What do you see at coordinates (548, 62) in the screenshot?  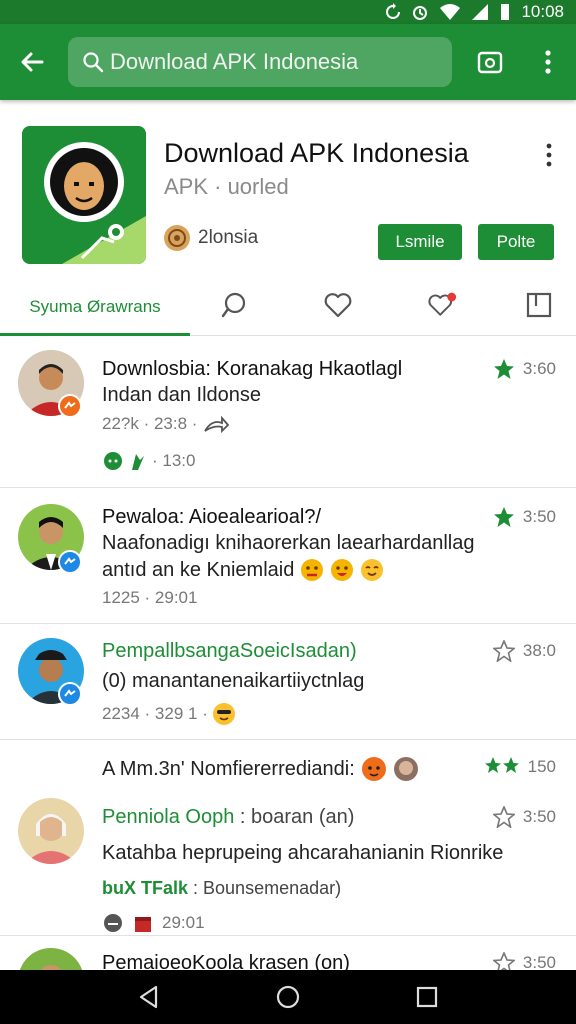 I see `overflow-menu-icon` at bounding box center [548, 62].